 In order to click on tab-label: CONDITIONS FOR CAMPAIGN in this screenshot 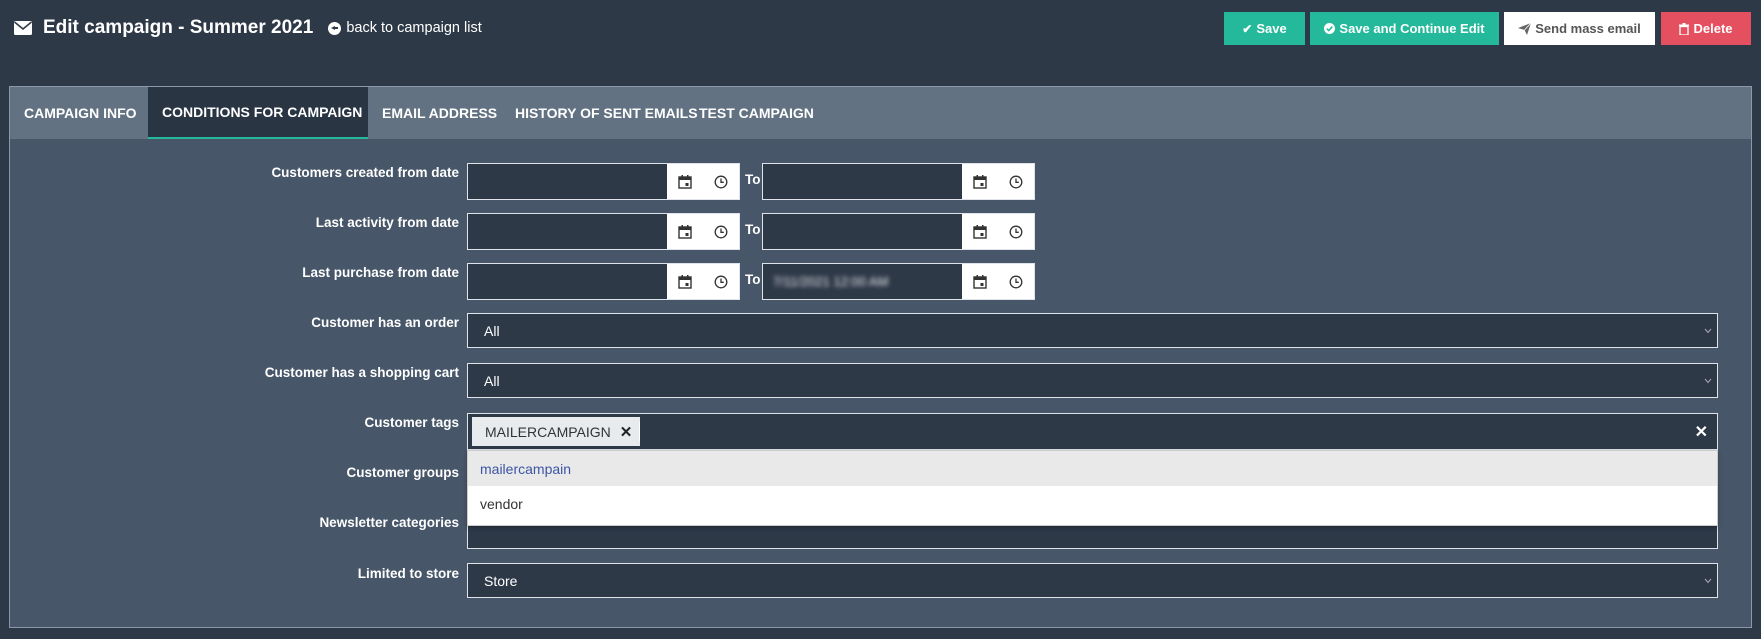, I will do `click(262, 112)`.